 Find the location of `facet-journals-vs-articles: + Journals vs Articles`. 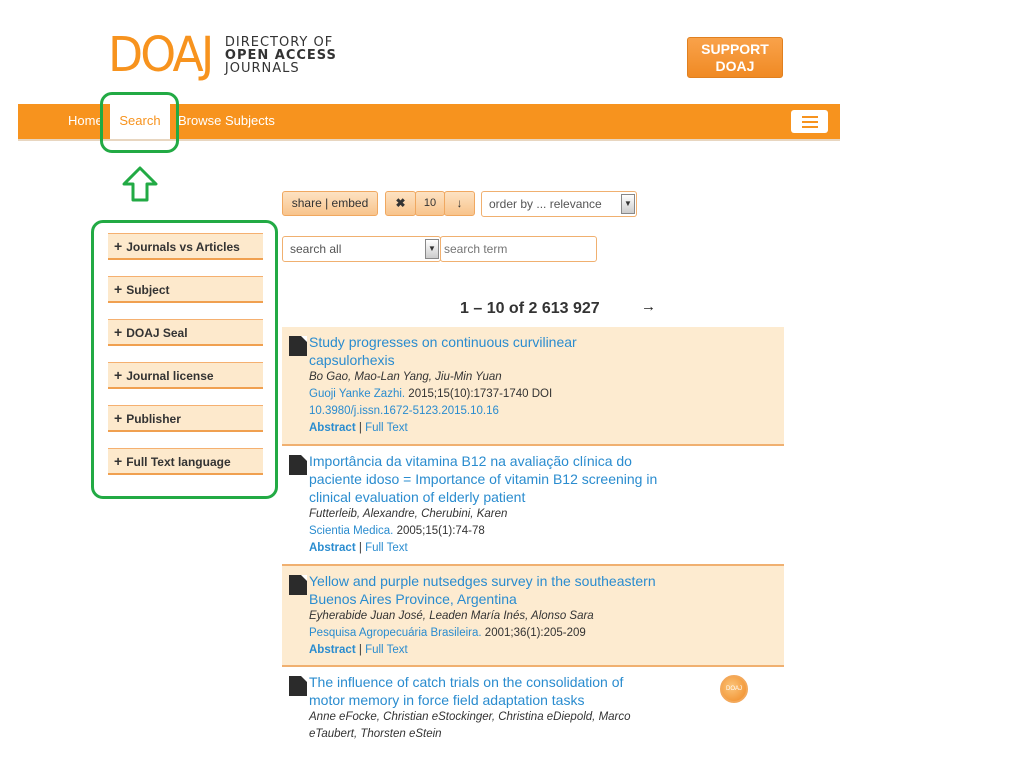

facet-journals-vs-articles: + Journals vs Articles is located at coordinates (185, 246).